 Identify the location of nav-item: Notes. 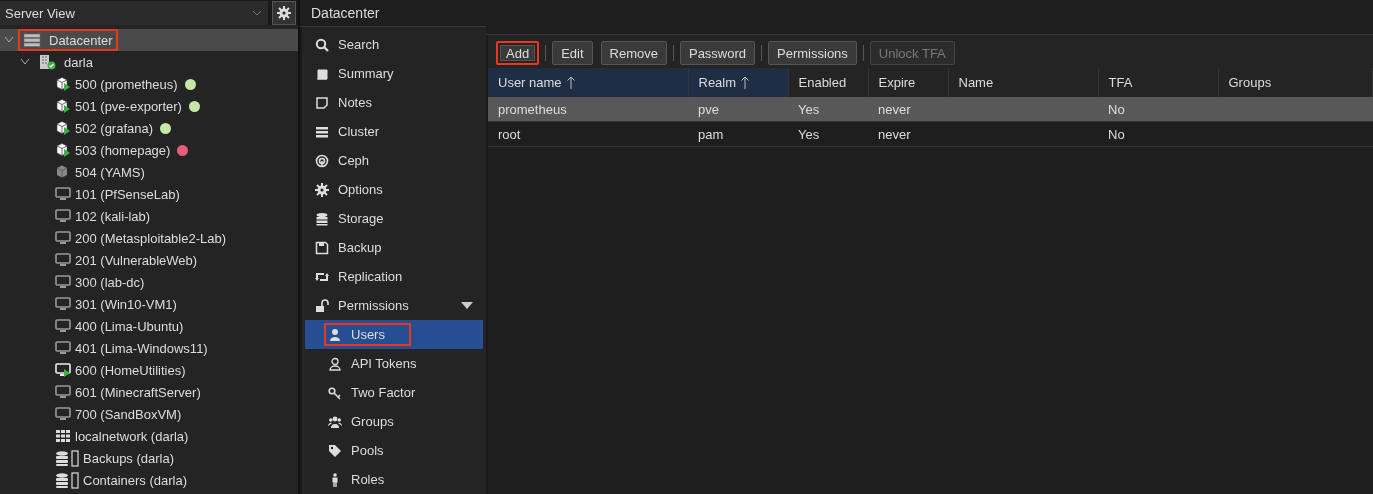
(394, 102).